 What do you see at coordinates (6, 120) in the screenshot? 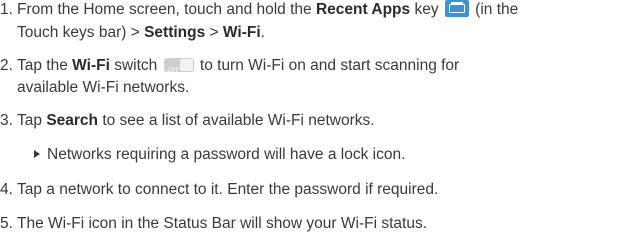
I see `step-number: 3.` at bounding box center [6, 120].